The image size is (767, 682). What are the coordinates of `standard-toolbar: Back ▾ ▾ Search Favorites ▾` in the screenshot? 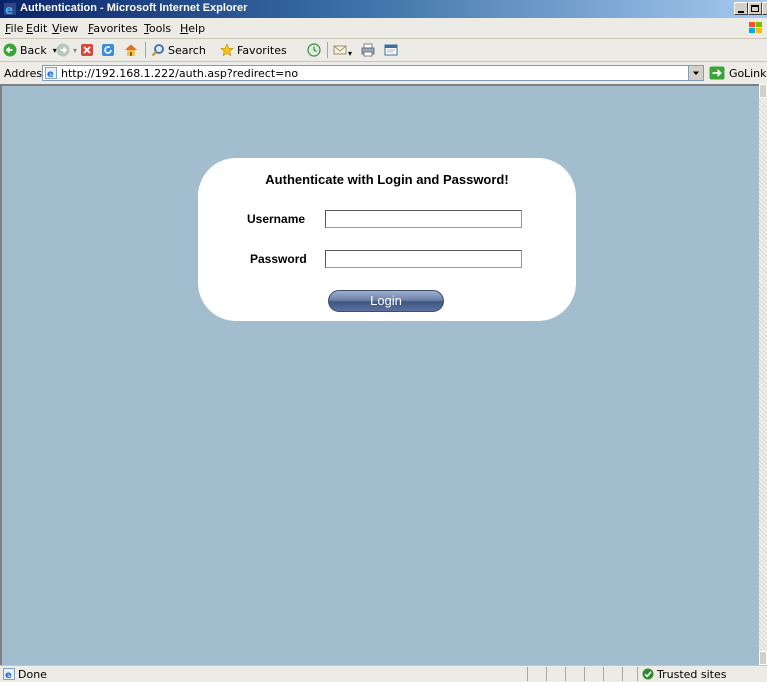 It's located at (383, 50).